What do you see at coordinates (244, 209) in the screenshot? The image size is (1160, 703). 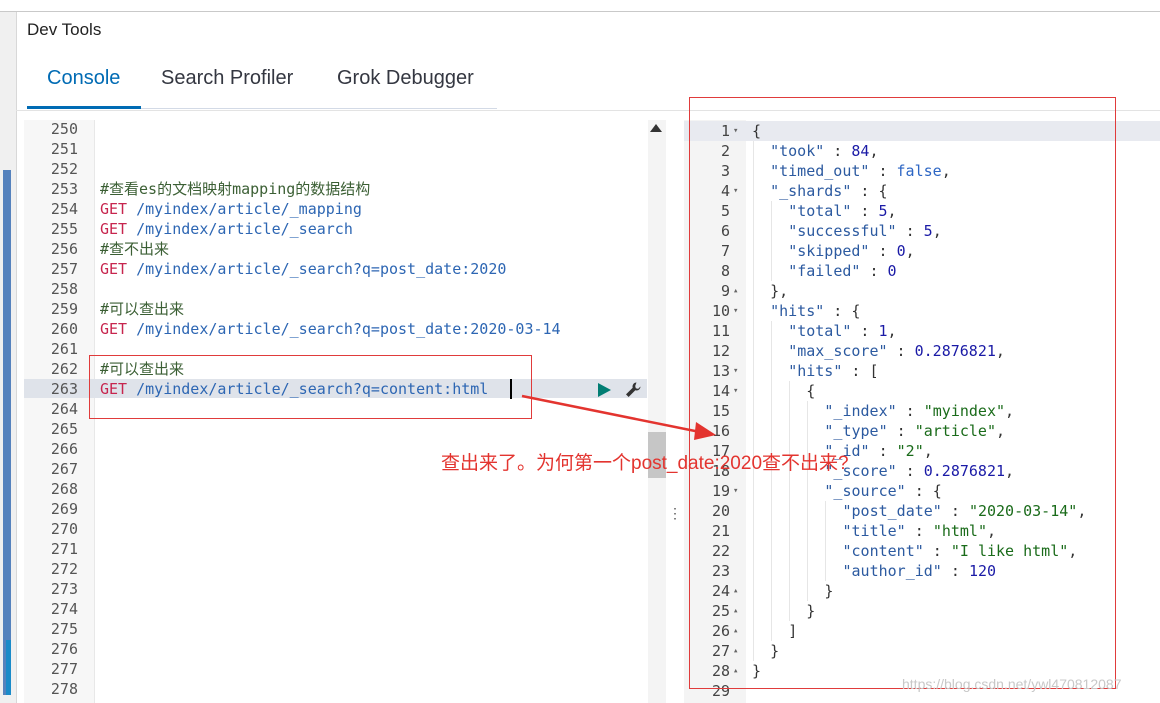 I see `request-path: /myindex/article/_mapping` at bounding box center [244, 209].